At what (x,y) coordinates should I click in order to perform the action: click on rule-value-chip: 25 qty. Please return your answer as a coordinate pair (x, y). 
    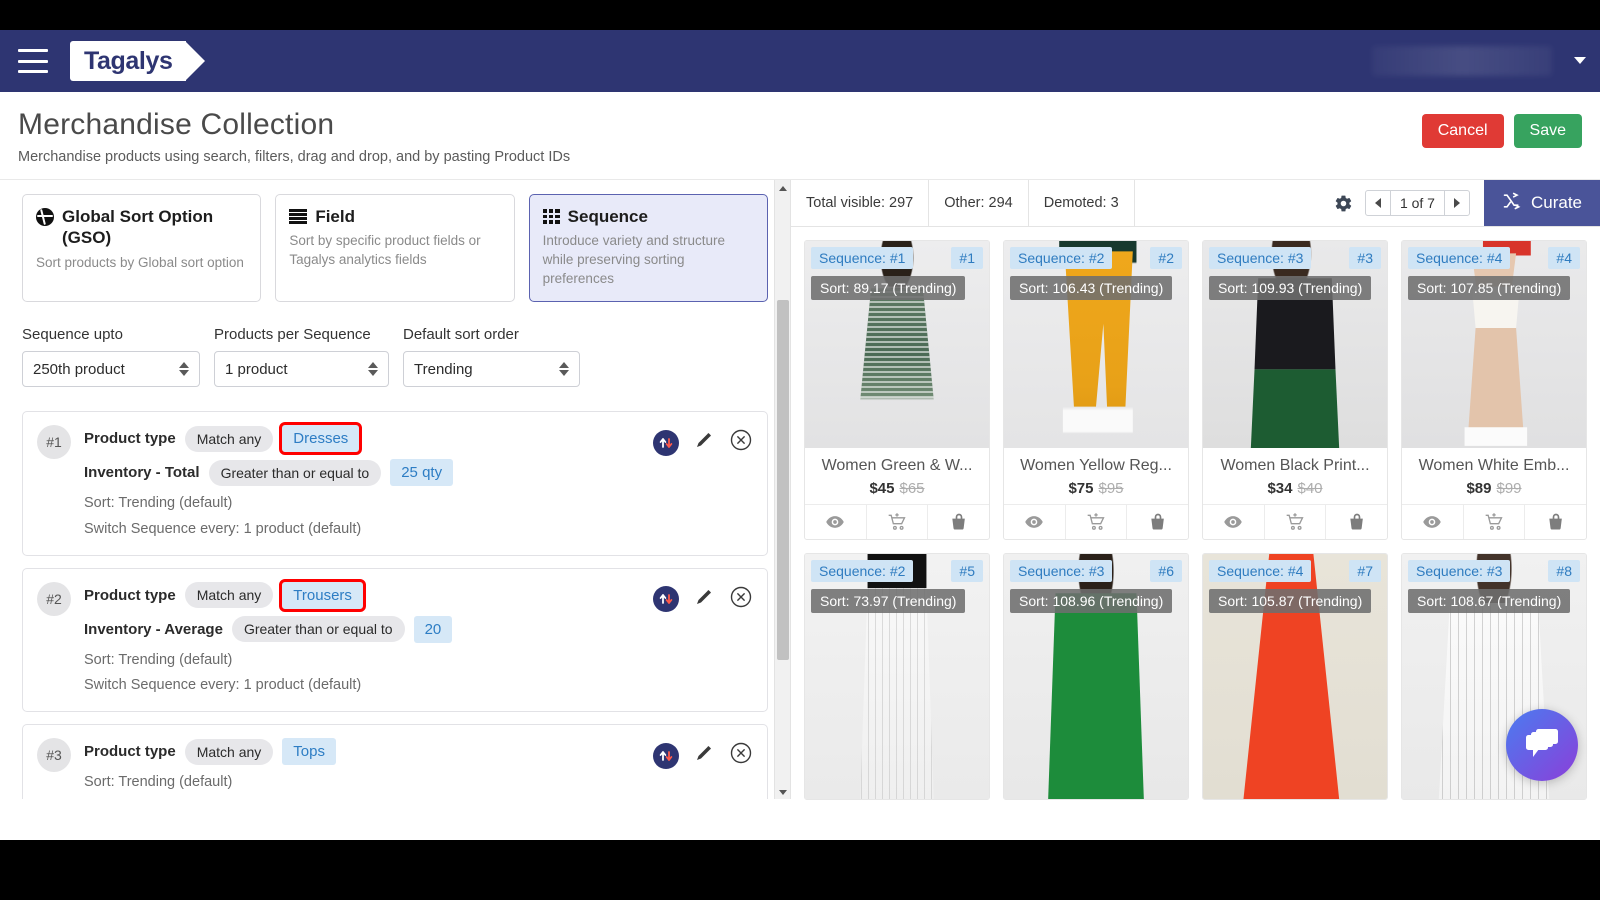
    Looking at the image, I should click on (422, 473).